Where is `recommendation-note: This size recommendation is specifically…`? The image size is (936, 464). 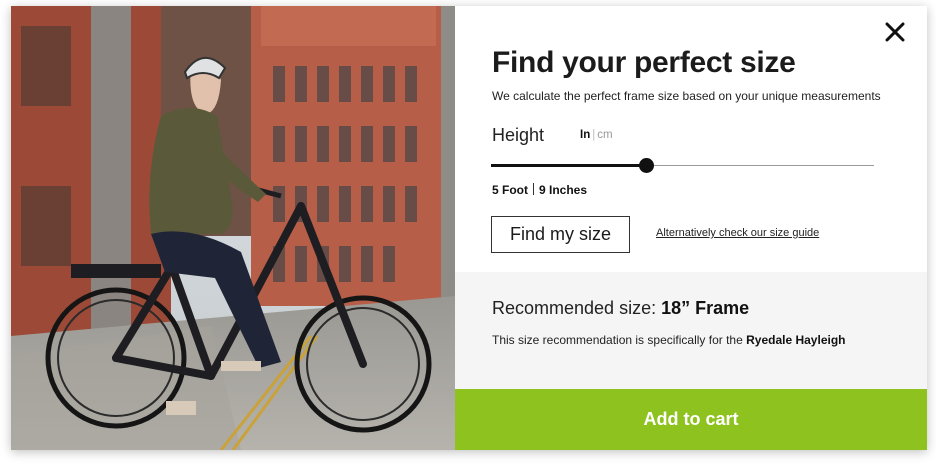
recommendation-note: This size recommendation is specifically… is located at coordinates (668, 340).